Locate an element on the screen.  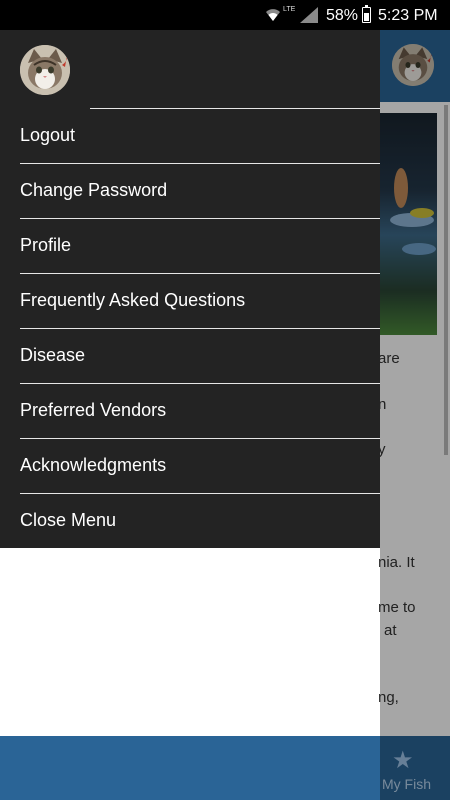
battery-icon is located at coordinates (366, 14).